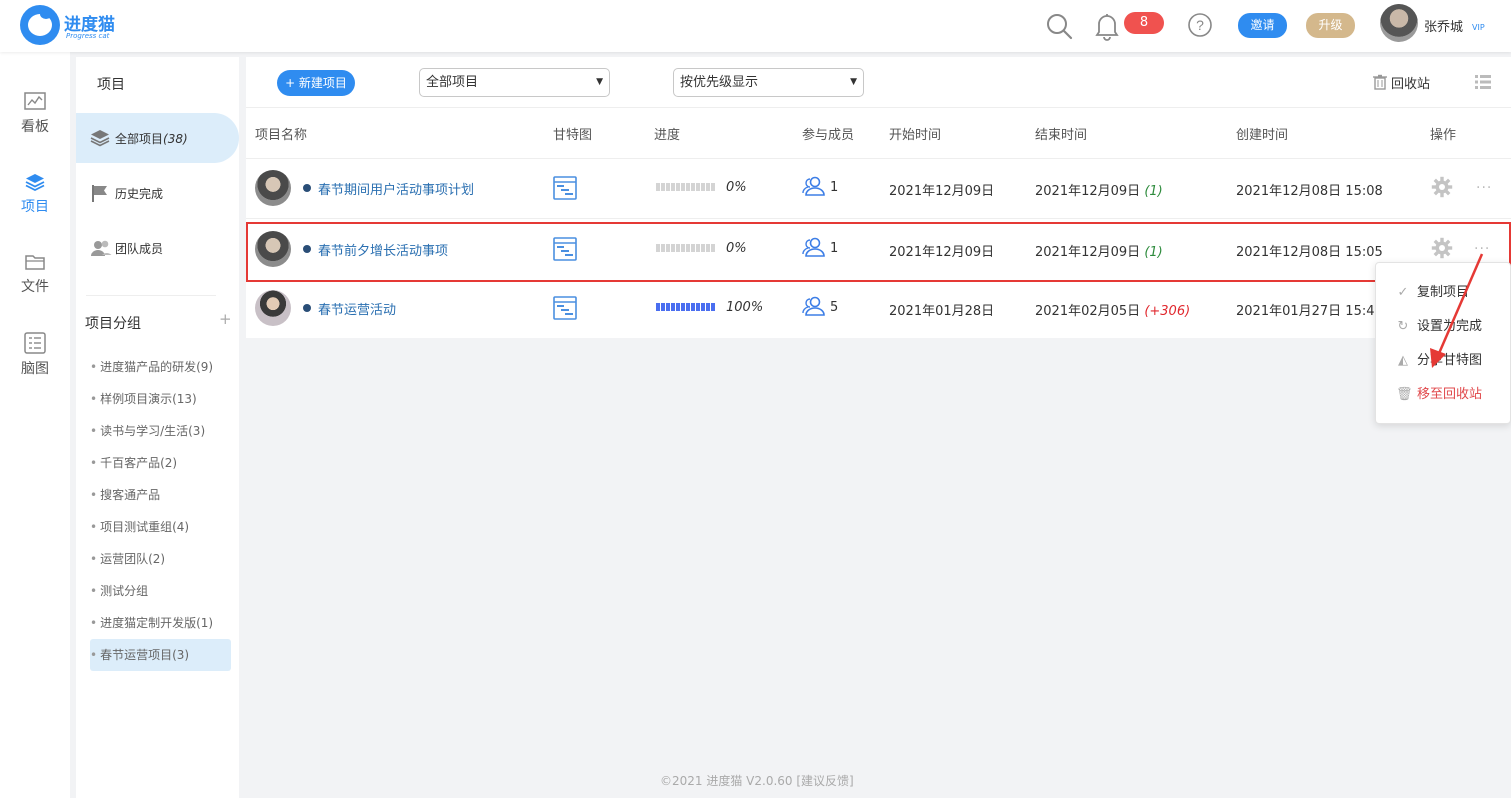 The height and width of the screenshot is (798, 1511). Describe the element at coordinates (35, 194) in the screenshot. I see `nav-projects: 项目` at that location.